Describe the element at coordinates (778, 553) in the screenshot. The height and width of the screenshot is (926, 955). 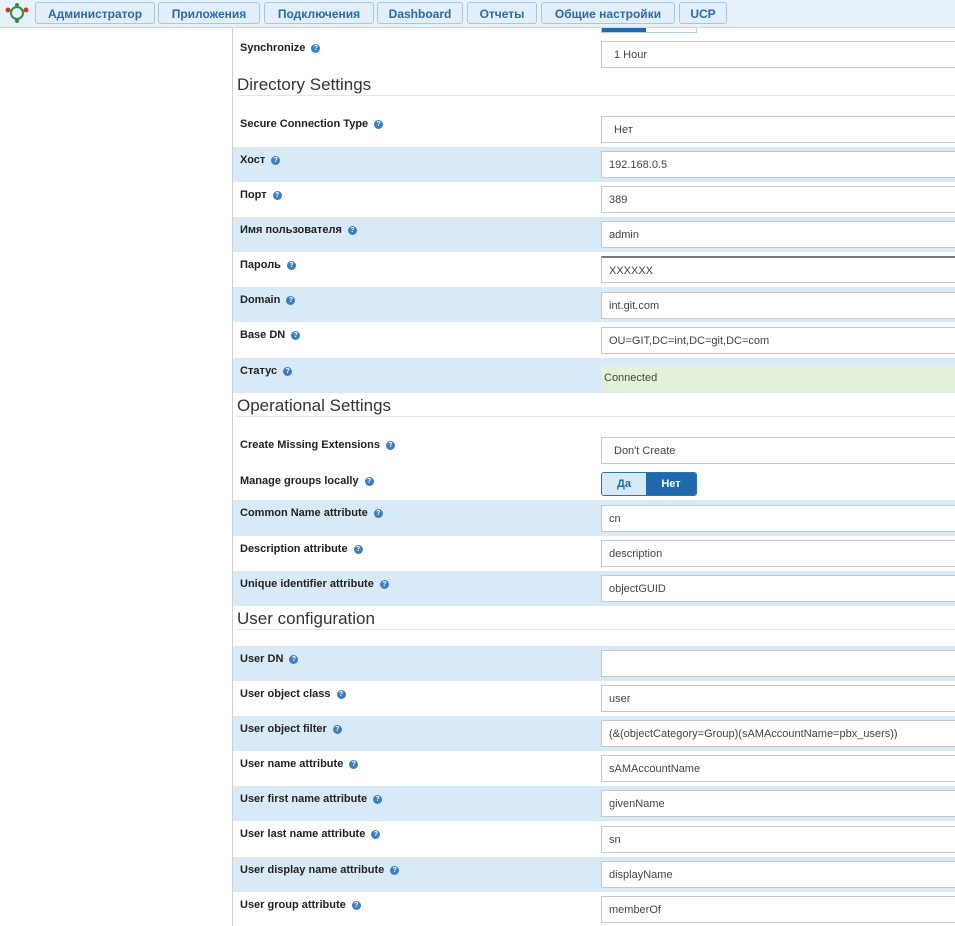
I see `description-attribute-input: description` at that location.